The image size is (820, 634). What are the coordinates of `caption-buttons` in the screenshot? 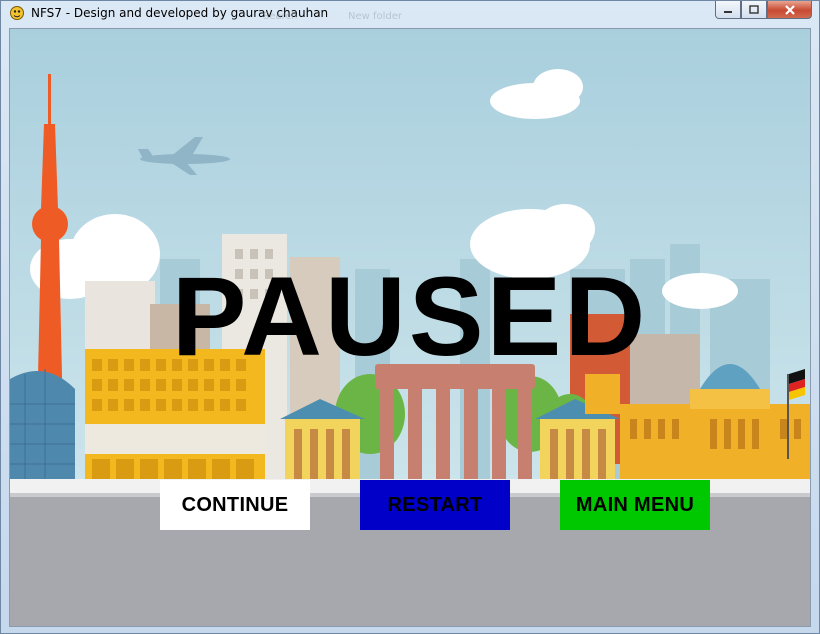 It's located at (763, 10).